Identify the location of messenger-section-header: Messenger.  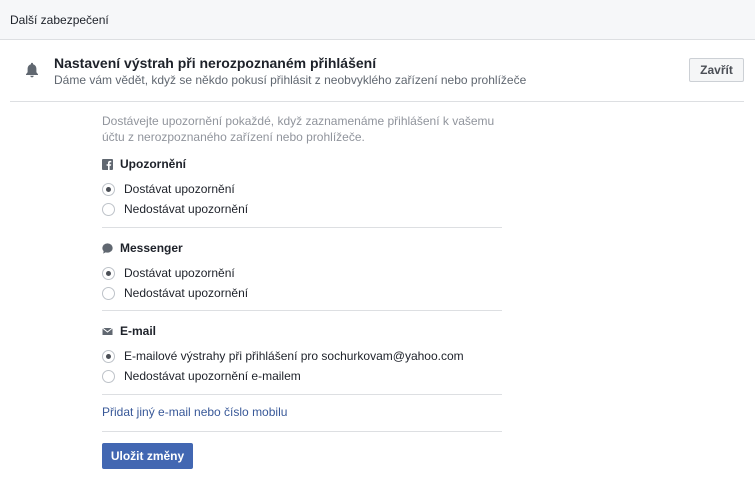
(142, 248).